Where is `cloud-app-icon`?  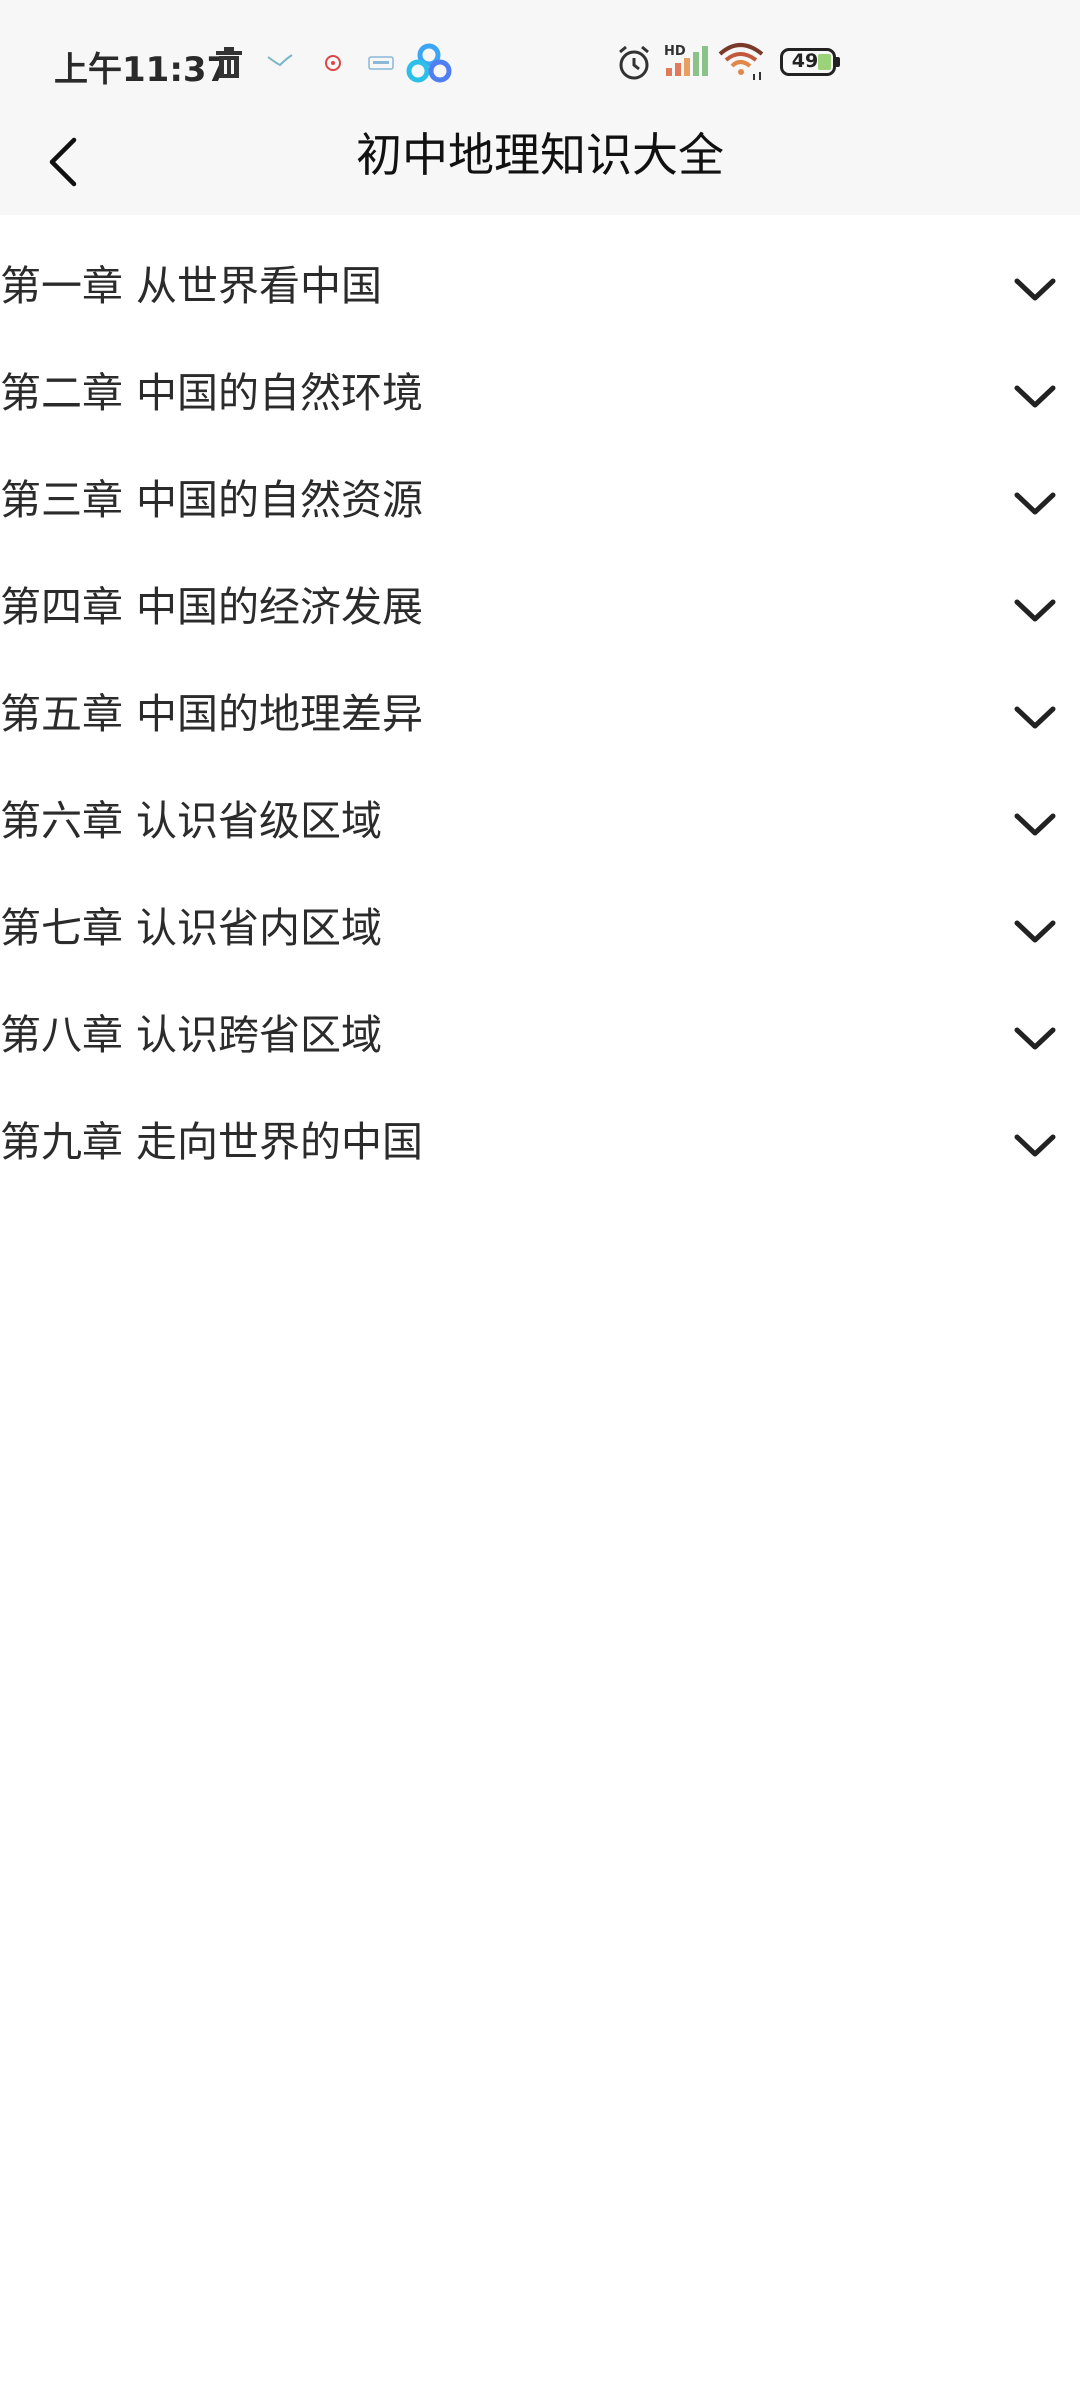
cloud-app-icon is located at coordinates (429, 63).